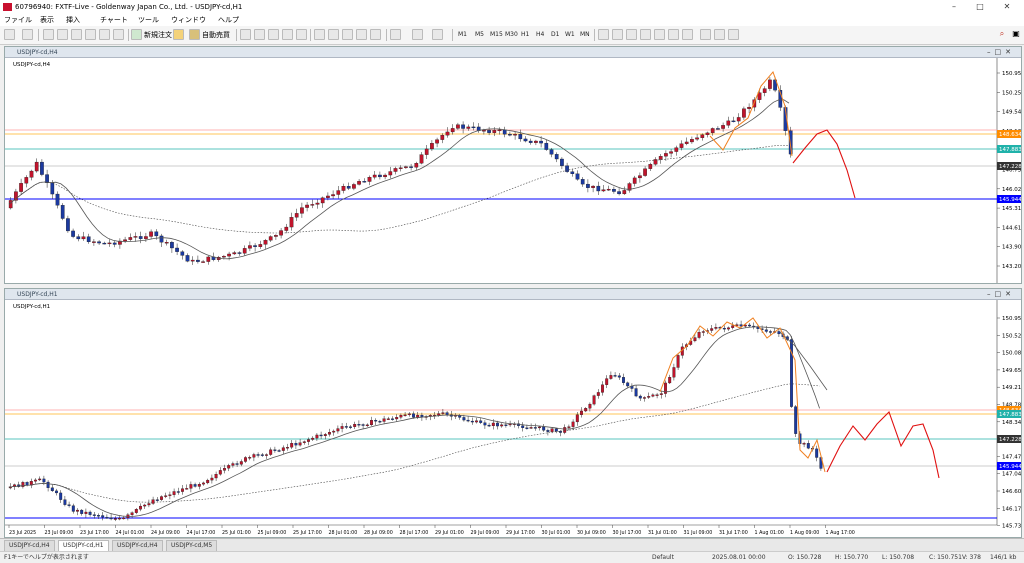 The height and width of the screenshot is (563, 1024). Describe the element at coordinates (687, 34) in the screenshot. I see `fibonacci-icon` at that location.